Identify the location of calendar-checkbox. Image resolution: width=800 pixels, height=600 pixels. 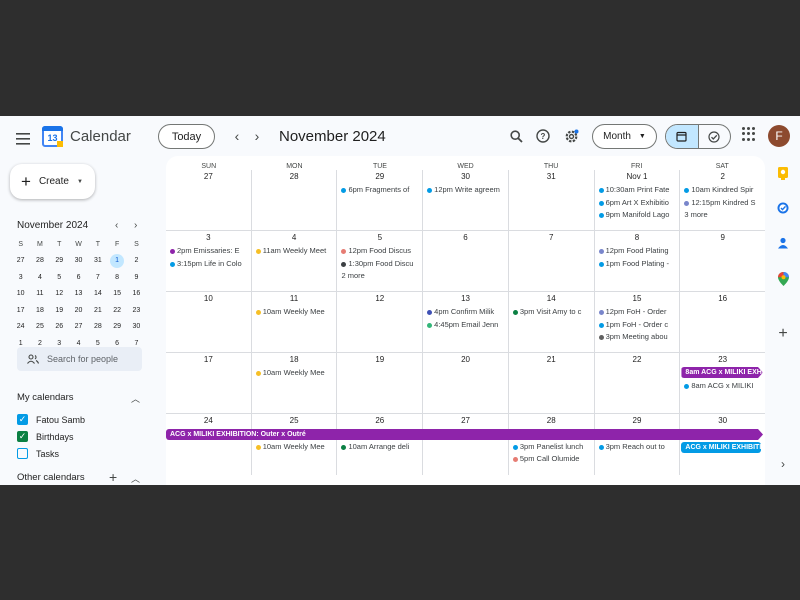
(22, 453).